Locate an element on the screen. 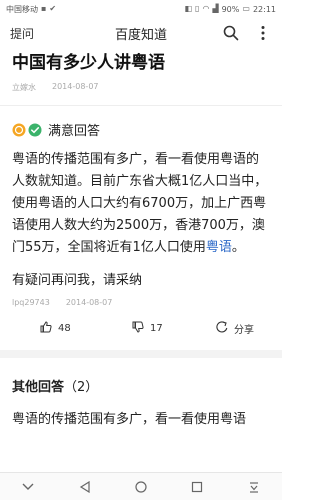 The height and width of the screenshot is (500, 320). signal-icon: ▟ is located at coordinates (215, 8).